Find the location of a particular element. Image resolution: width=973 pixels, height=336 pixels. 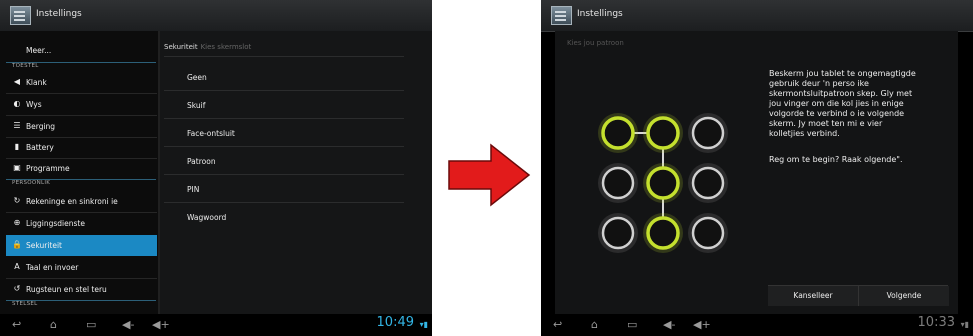

detail-title-text: Sekuriteit is located at coordinates (181, 47).